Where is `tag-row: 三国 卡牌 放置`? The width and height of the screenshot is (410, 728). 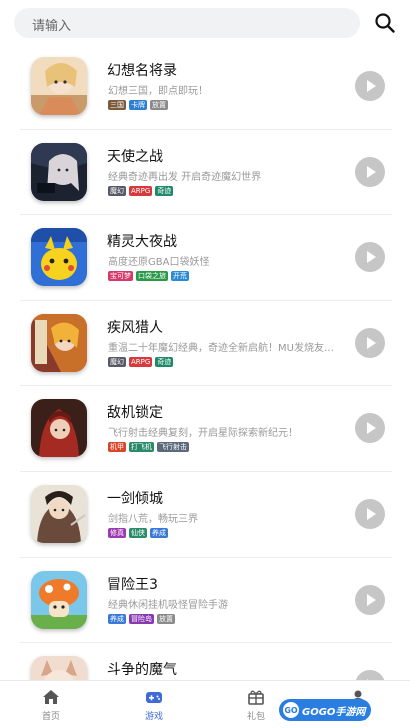 tag-row: 三国 卡牌 放置 is located at coordinates (138, 105).